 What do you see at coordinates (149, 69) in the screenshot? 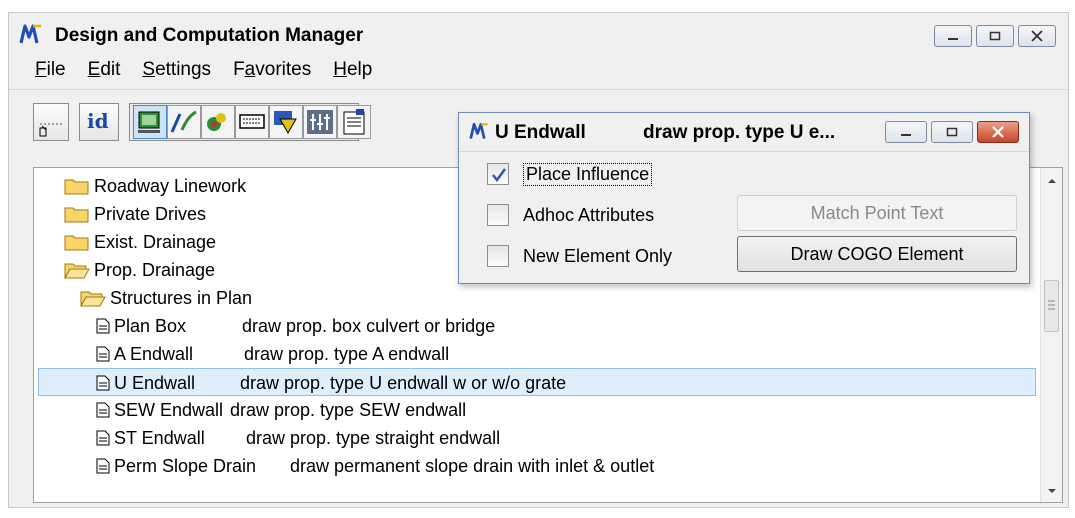
I see `menu-accel: S` at bounding box center [149, 69].